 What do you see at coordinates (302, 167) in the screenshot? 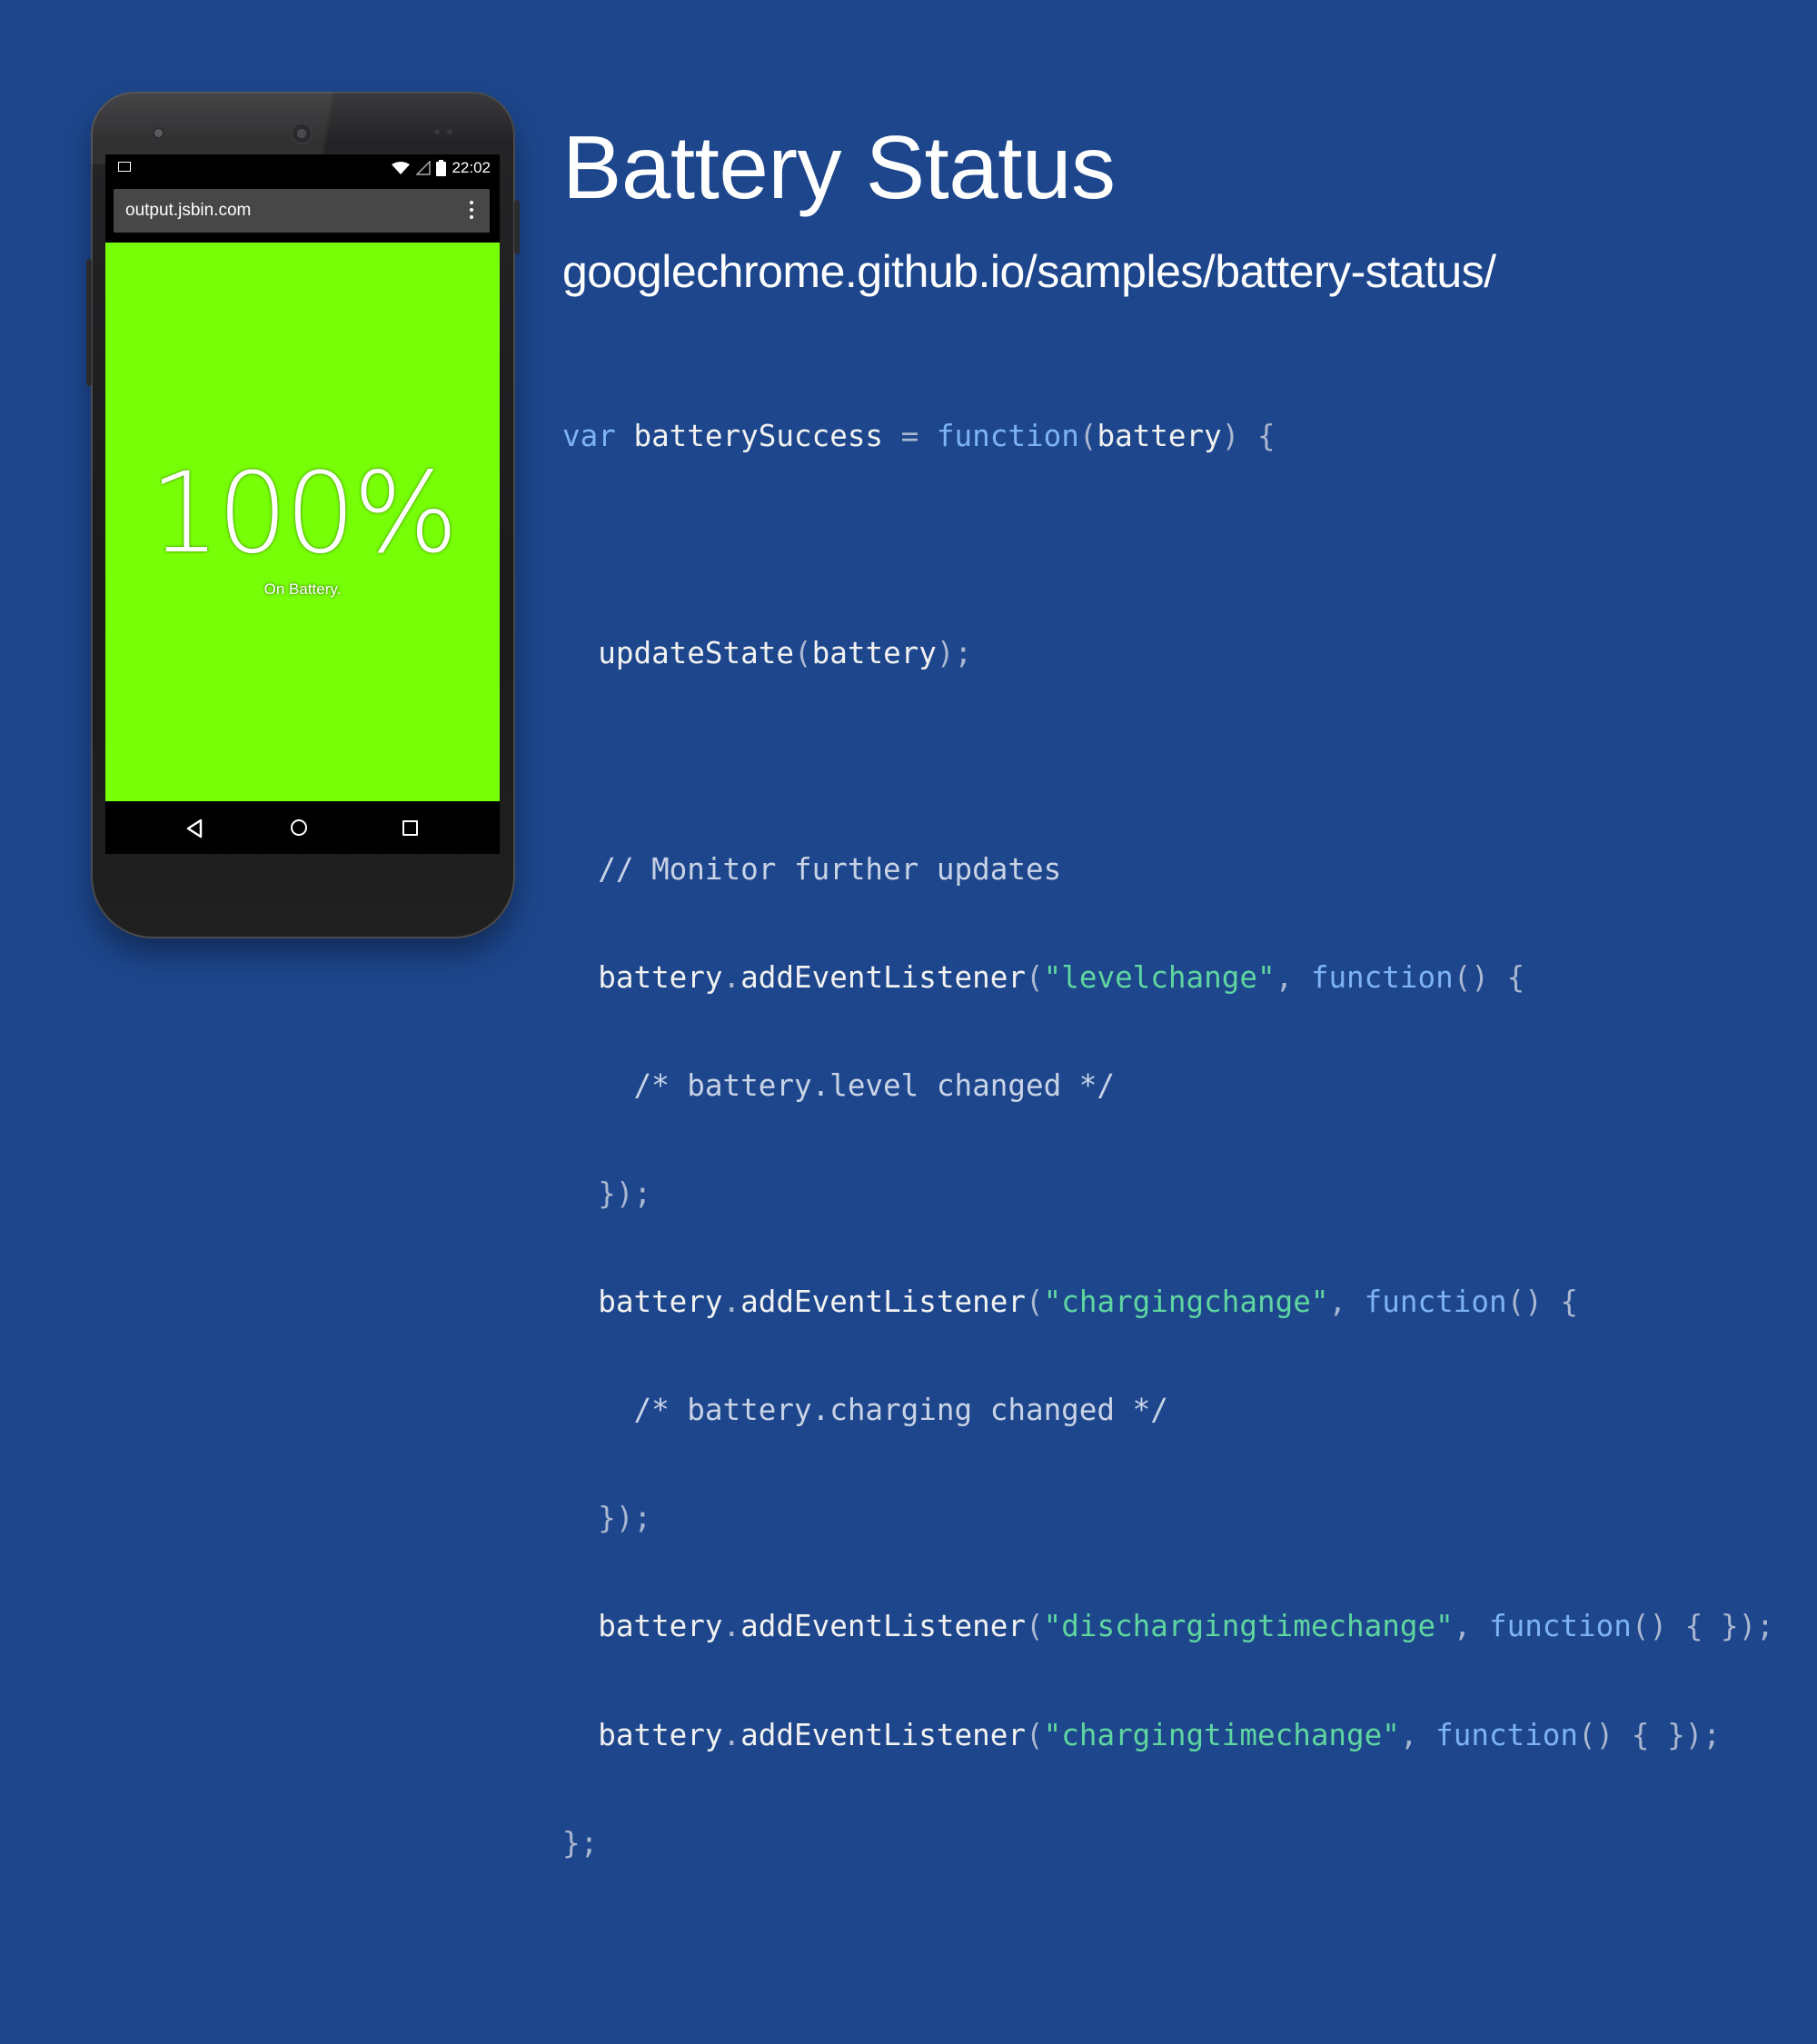
I see `status-bar: 22:02` at bounding box center [302, 167].